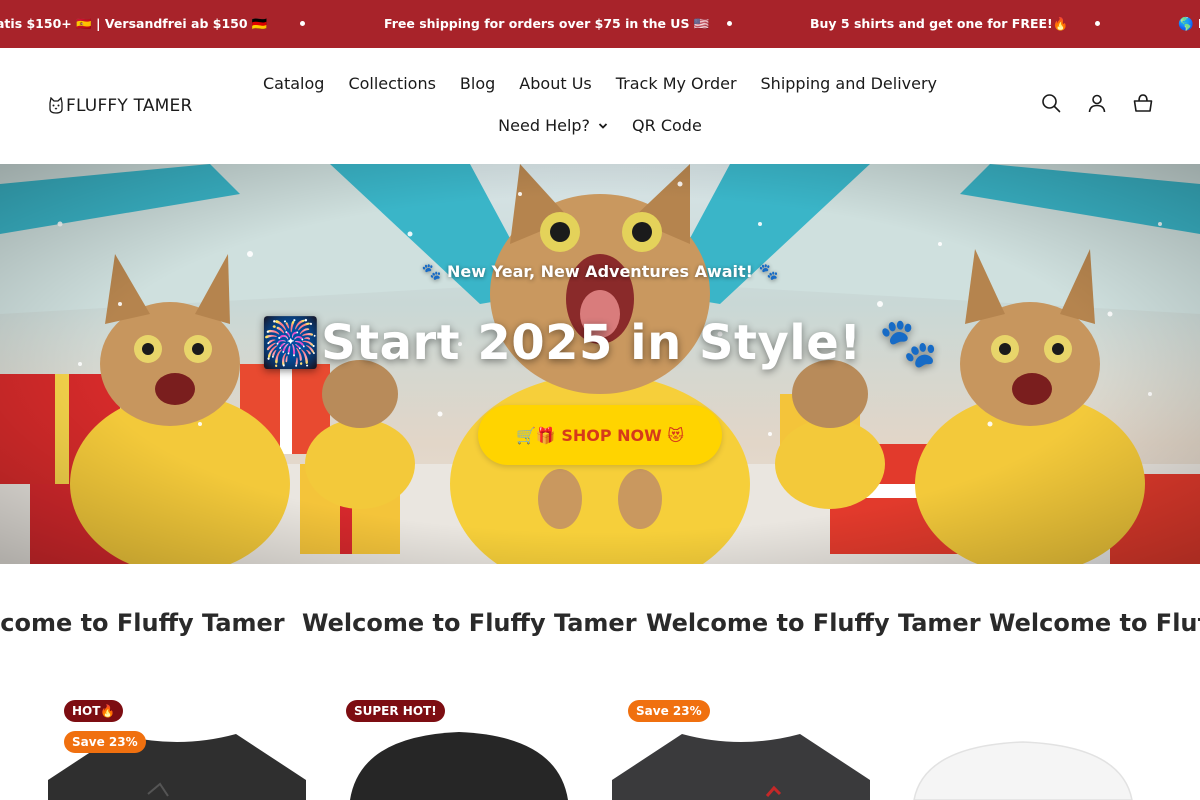 The image size is (1200, 800). Describe the element at coordinates (129, 106) in the screenshot. I see `logo-text: FLUFFY TAMER` at that location.